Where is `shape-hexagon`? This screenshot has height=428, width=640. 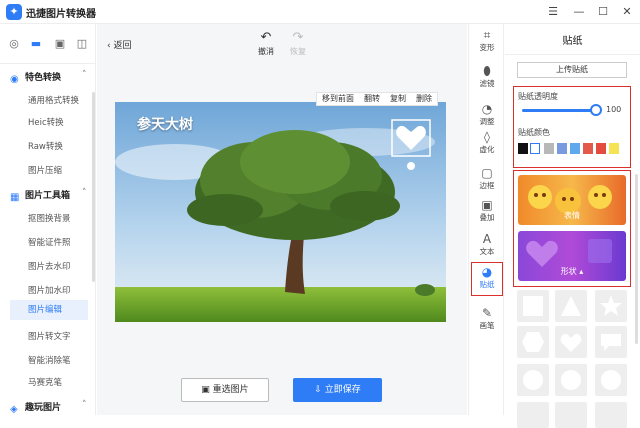
shape-hexagon is located at coordinates (533, 342).